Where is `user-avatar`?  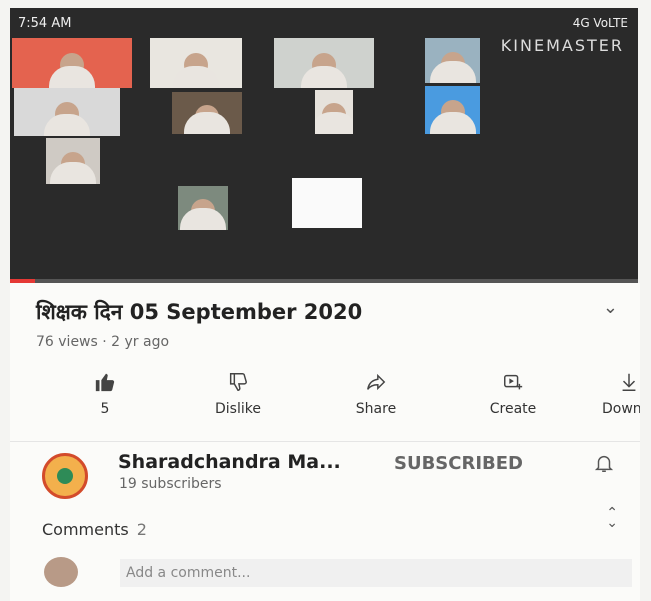 user-avatar is located at coordinates (61, 572).